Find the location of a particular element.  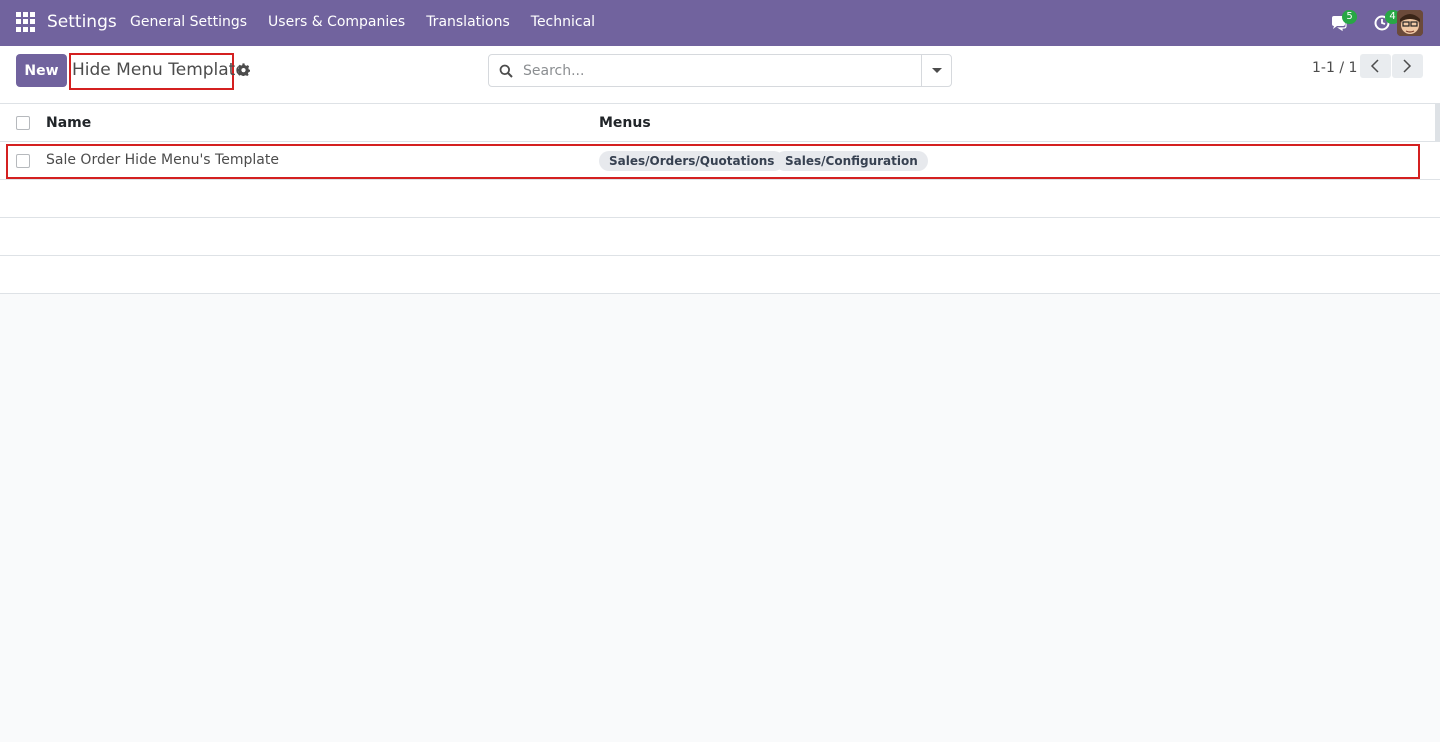

apps-grid-icon is located at coordinates (26, 22).